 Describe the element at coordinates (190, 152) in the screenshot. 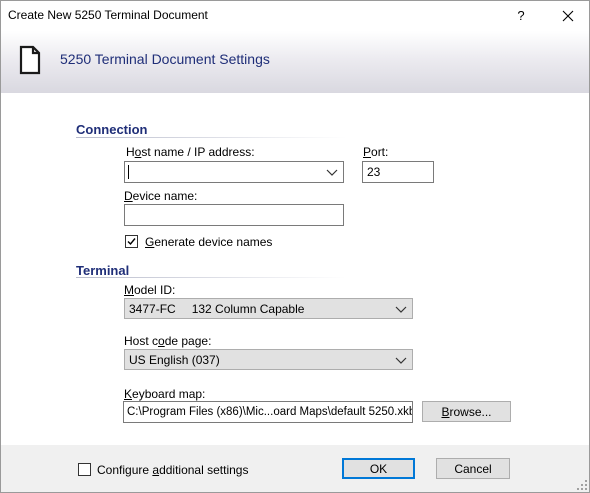

I see `host-label: Host name / IP address:` at that location.